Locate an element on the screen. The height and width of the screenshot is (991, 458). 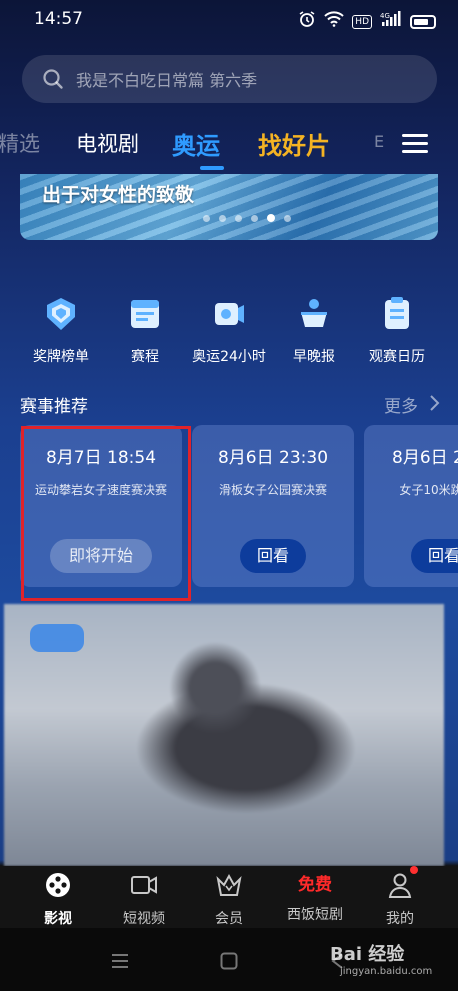
alarm-icon is located at coordinates (307, 22).